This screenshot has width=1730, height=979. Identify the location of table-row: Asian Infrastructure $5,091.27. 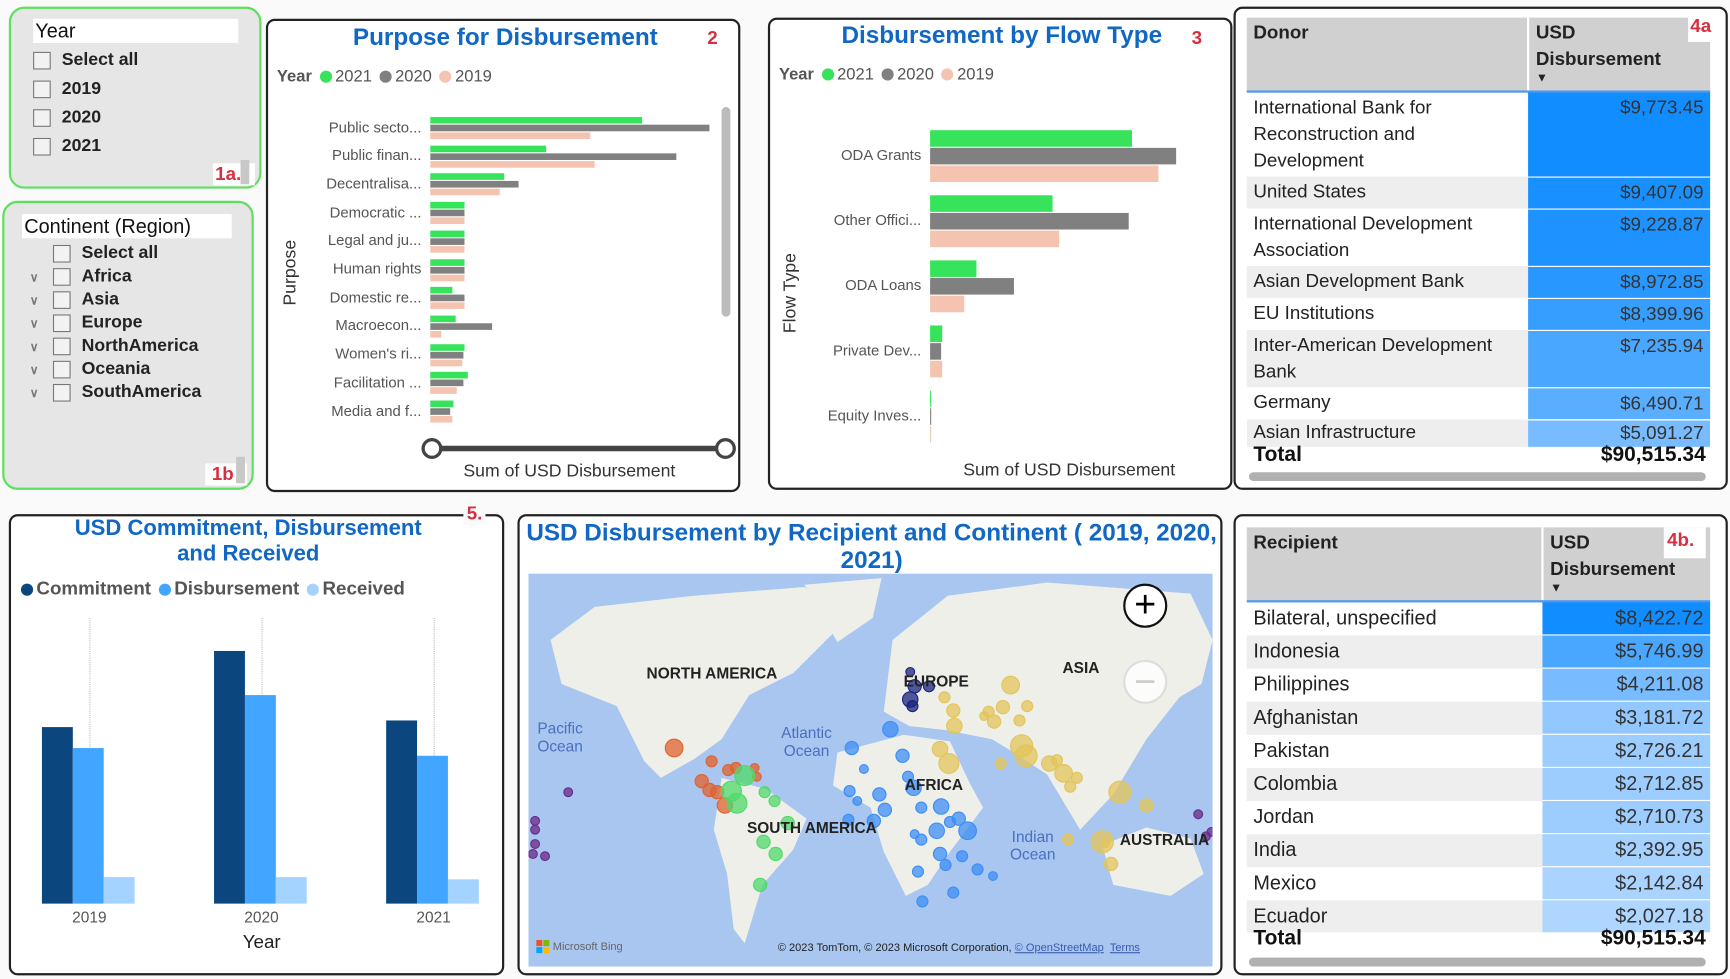
(1478, 432).